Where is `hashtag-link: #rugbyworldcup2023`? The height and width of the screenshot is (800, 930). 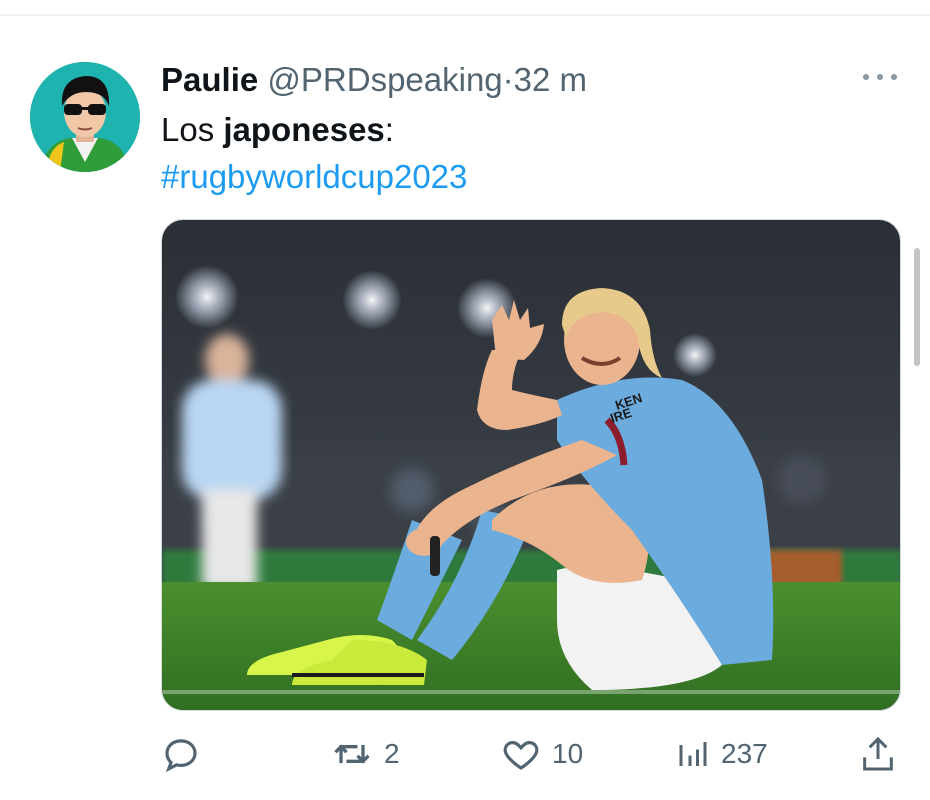
hashtag-link: #rugbyworldcup2023 is located at coordinates (314, 177).